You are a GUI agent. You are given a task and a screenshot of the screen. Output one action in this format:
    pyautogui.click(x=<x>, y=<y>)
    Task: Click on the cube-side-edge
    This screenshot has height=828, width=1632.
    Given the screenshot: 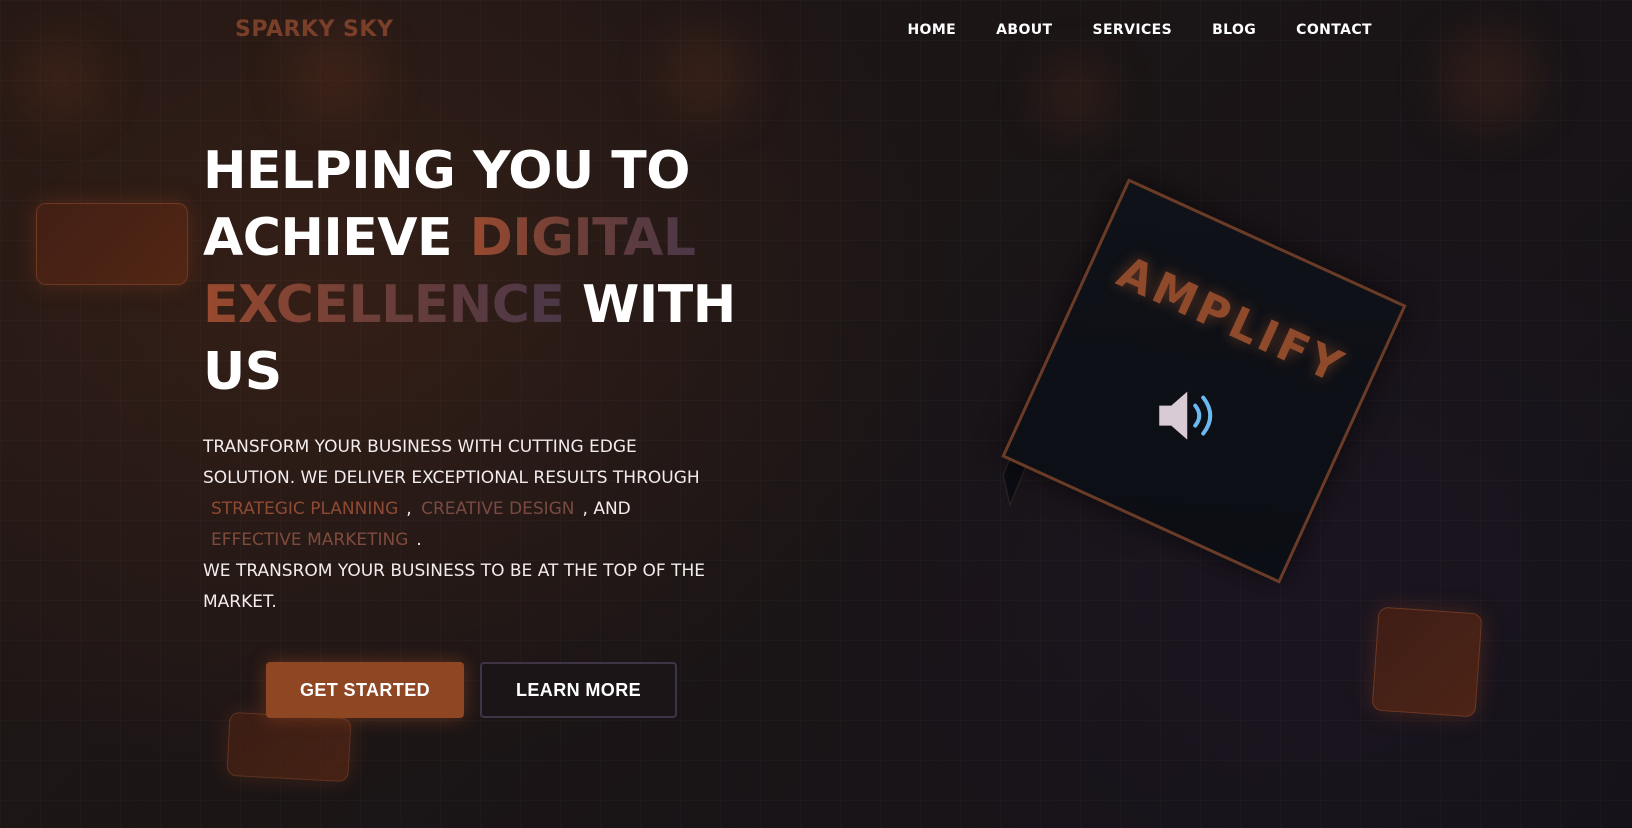 What is the action you would take?
    pyautogui.click(x=1073, y=345)
    